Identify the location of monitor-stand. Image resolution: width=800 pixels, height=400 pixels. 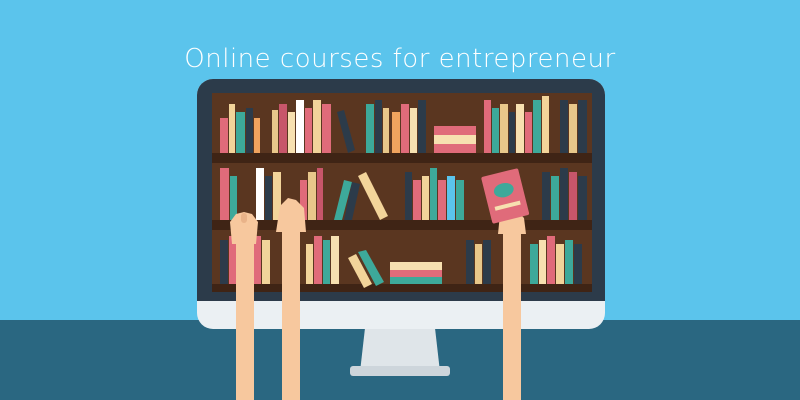
(400, 352).